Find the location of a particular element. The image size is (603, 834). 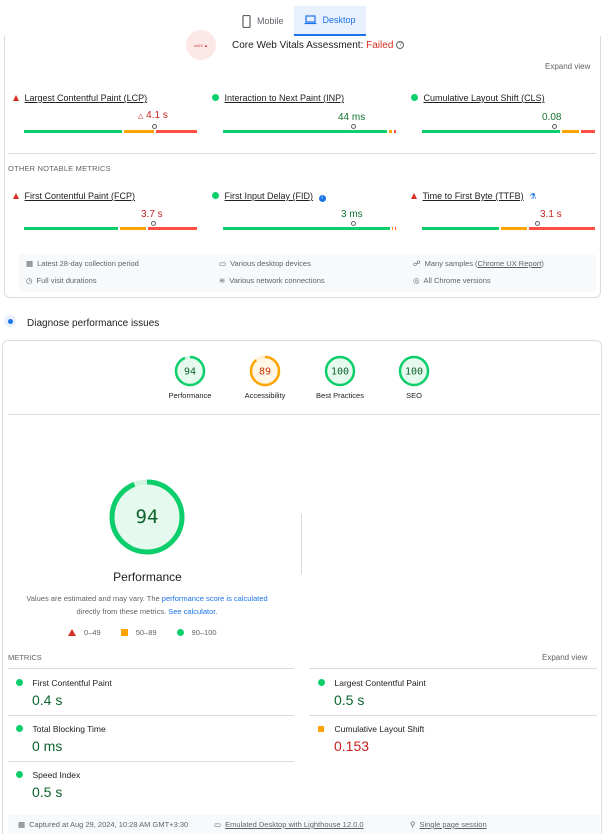

timer-icon: ◷ is located at coordinates (29, 280).